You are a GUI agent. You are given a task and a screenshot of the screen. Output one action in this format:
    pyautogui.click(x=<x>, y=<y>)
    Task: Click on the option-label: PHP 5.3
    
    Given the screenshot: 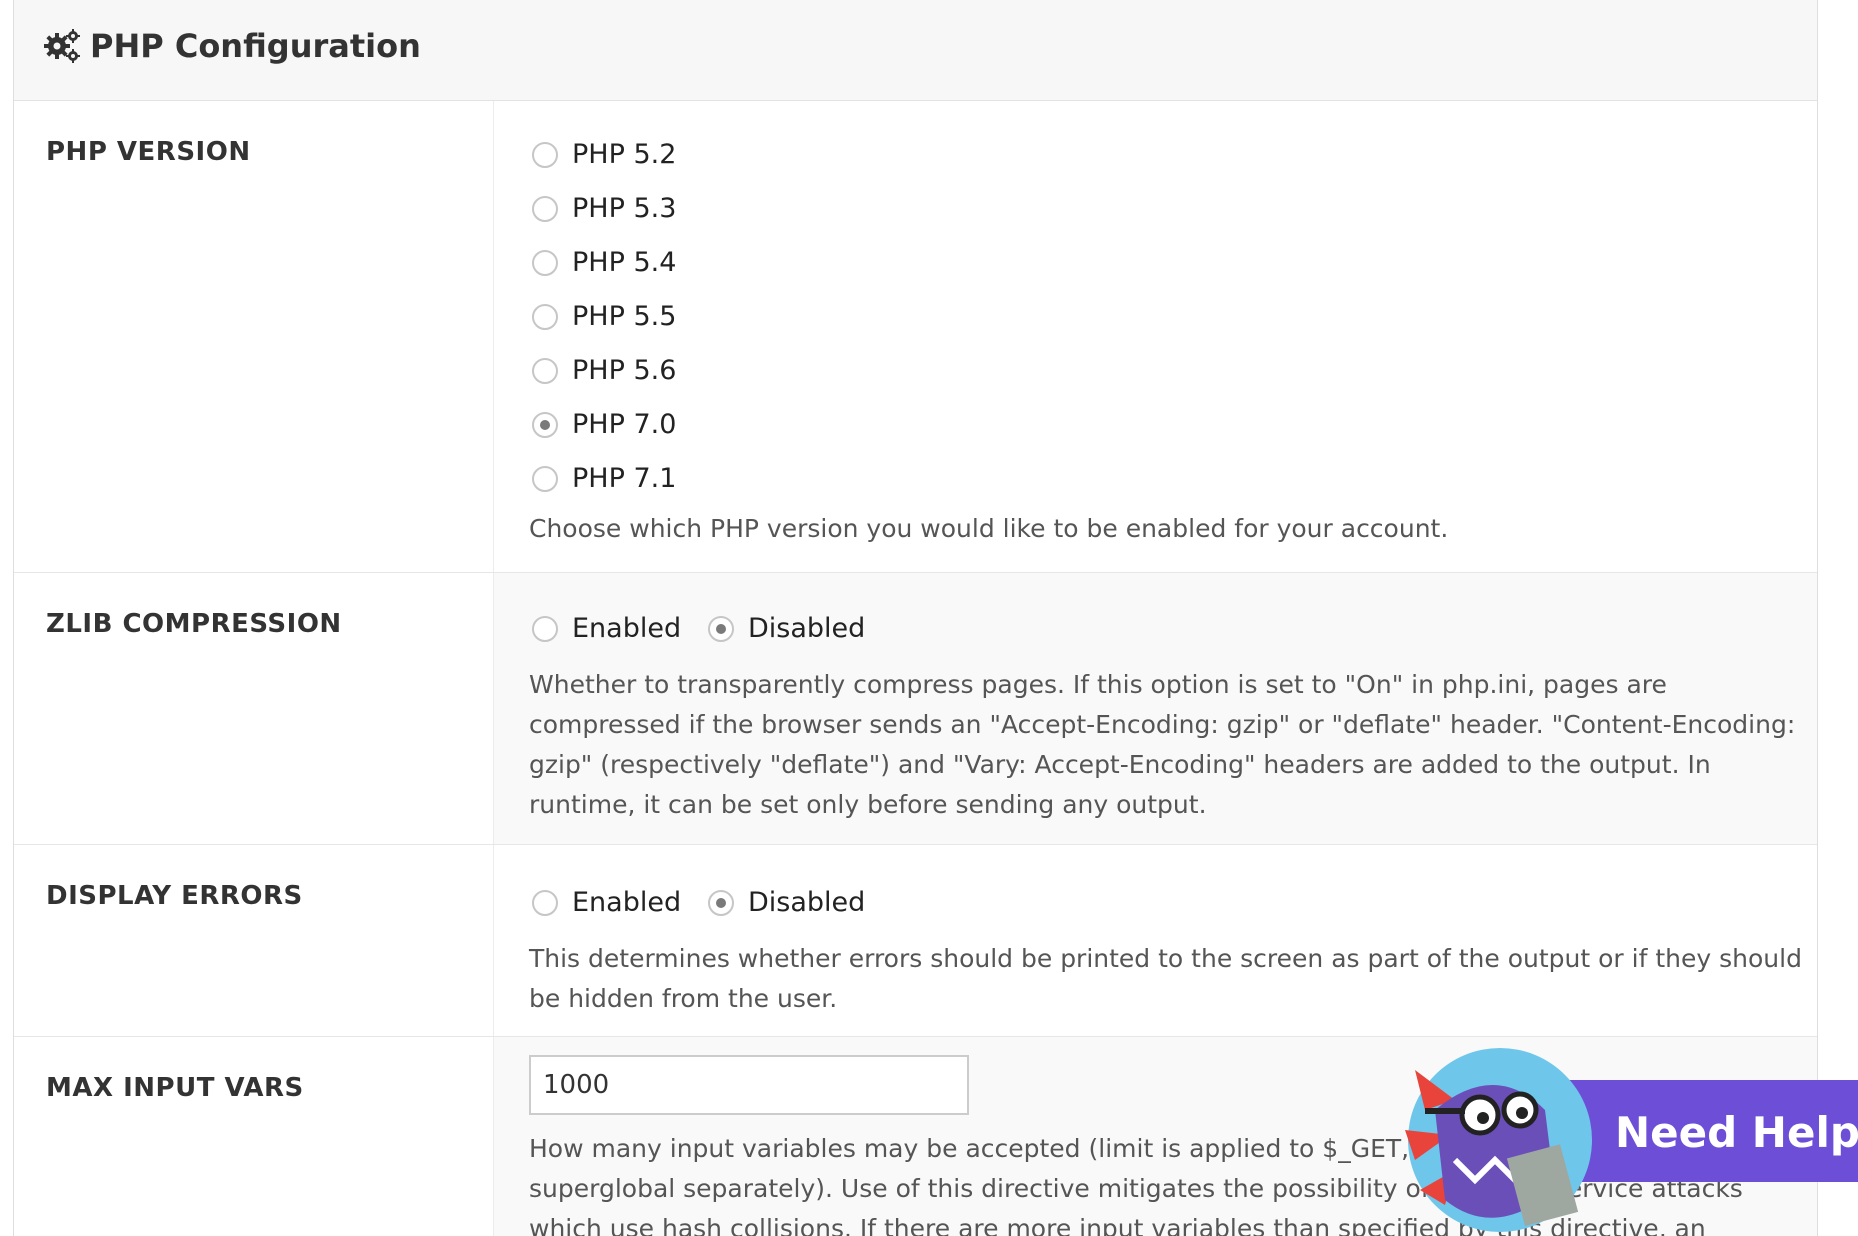 What is the action you would take?
    pyautogui.click(x=624, y=208)
    